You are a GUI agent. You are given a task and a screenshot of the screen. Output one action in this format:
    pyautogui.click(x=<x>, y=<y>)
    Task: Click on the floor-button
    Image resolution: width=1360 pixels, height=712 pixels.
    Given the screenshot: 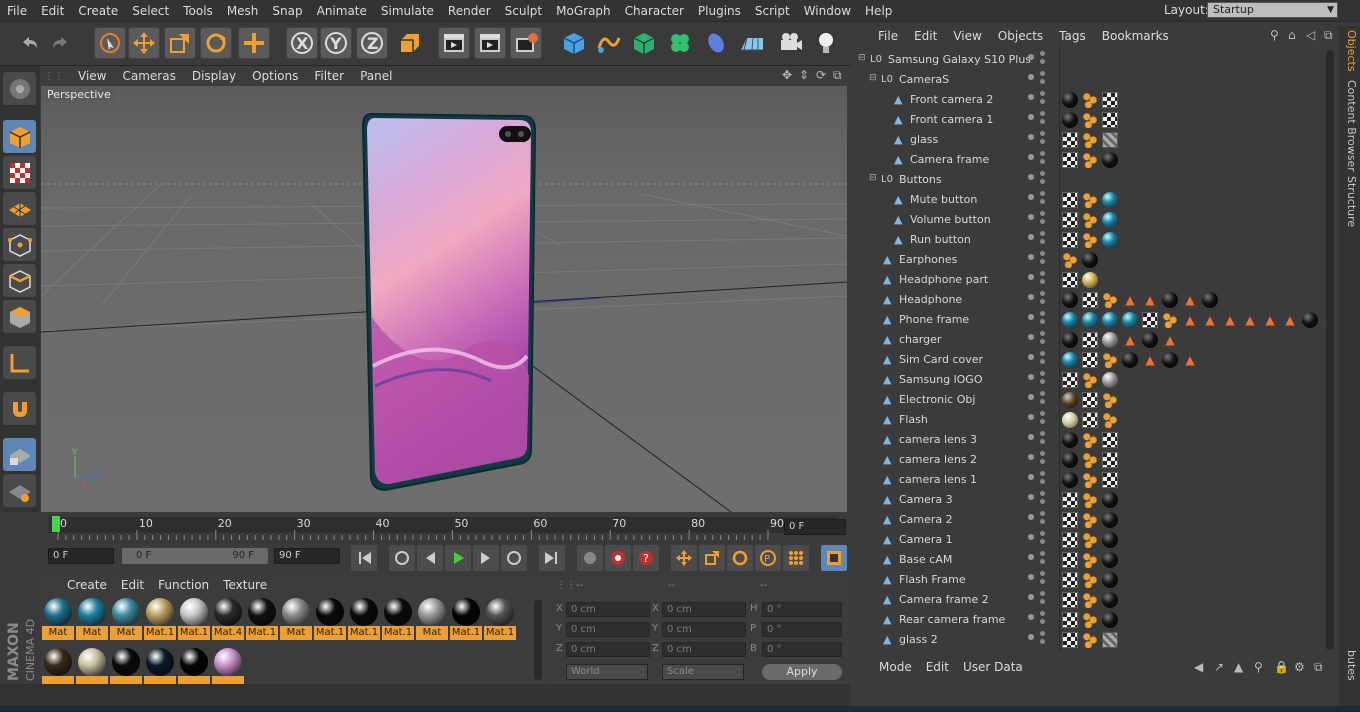 What is the action you would take?
    pyautogui.click(x=752, y=43)
    